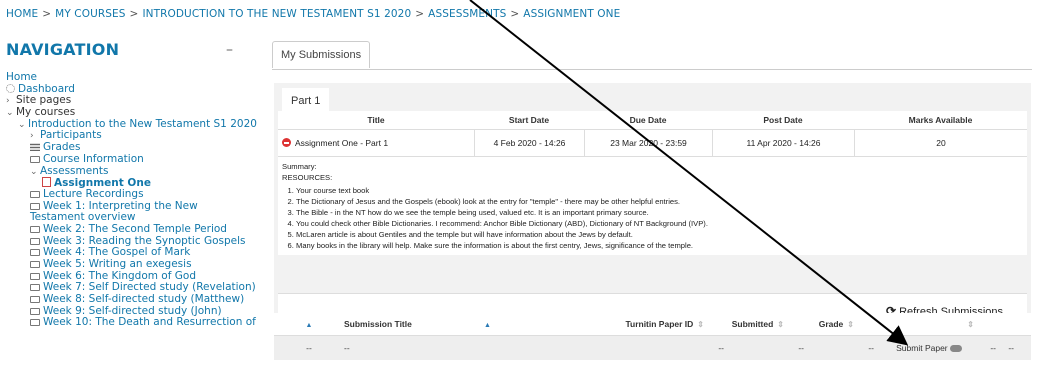  Describe the element at coordinates (941, 143) in the screenshot. I see `part-marks-available: 20` at that location.